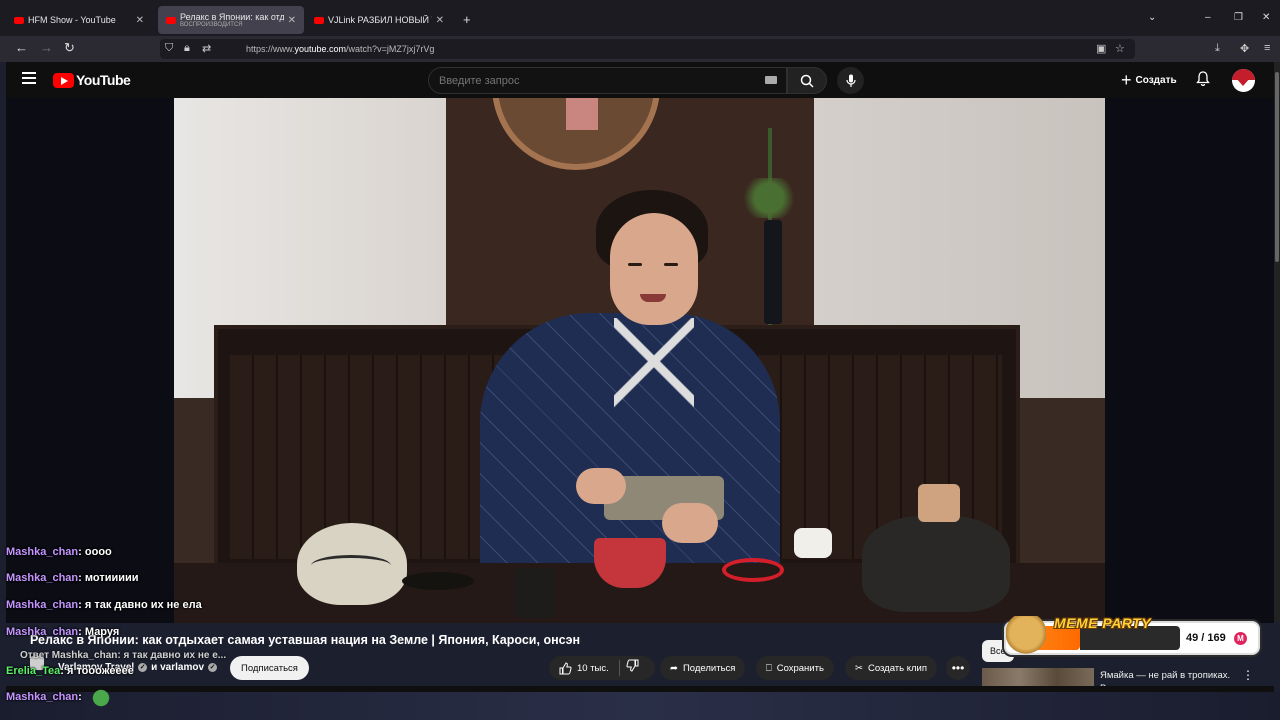  Describe the element at coordinates (269, 668) in the screenshot. I see `subscribe-button: Подписаться` at that location.